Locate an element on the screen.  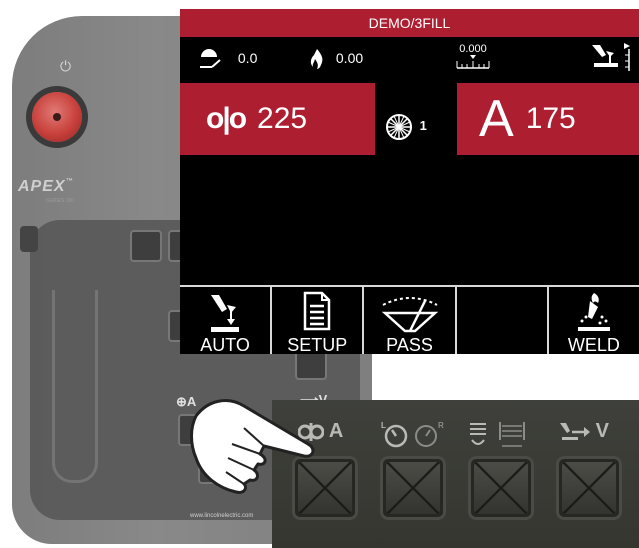
travel-speed-icon is located at coordinates (210, 58).